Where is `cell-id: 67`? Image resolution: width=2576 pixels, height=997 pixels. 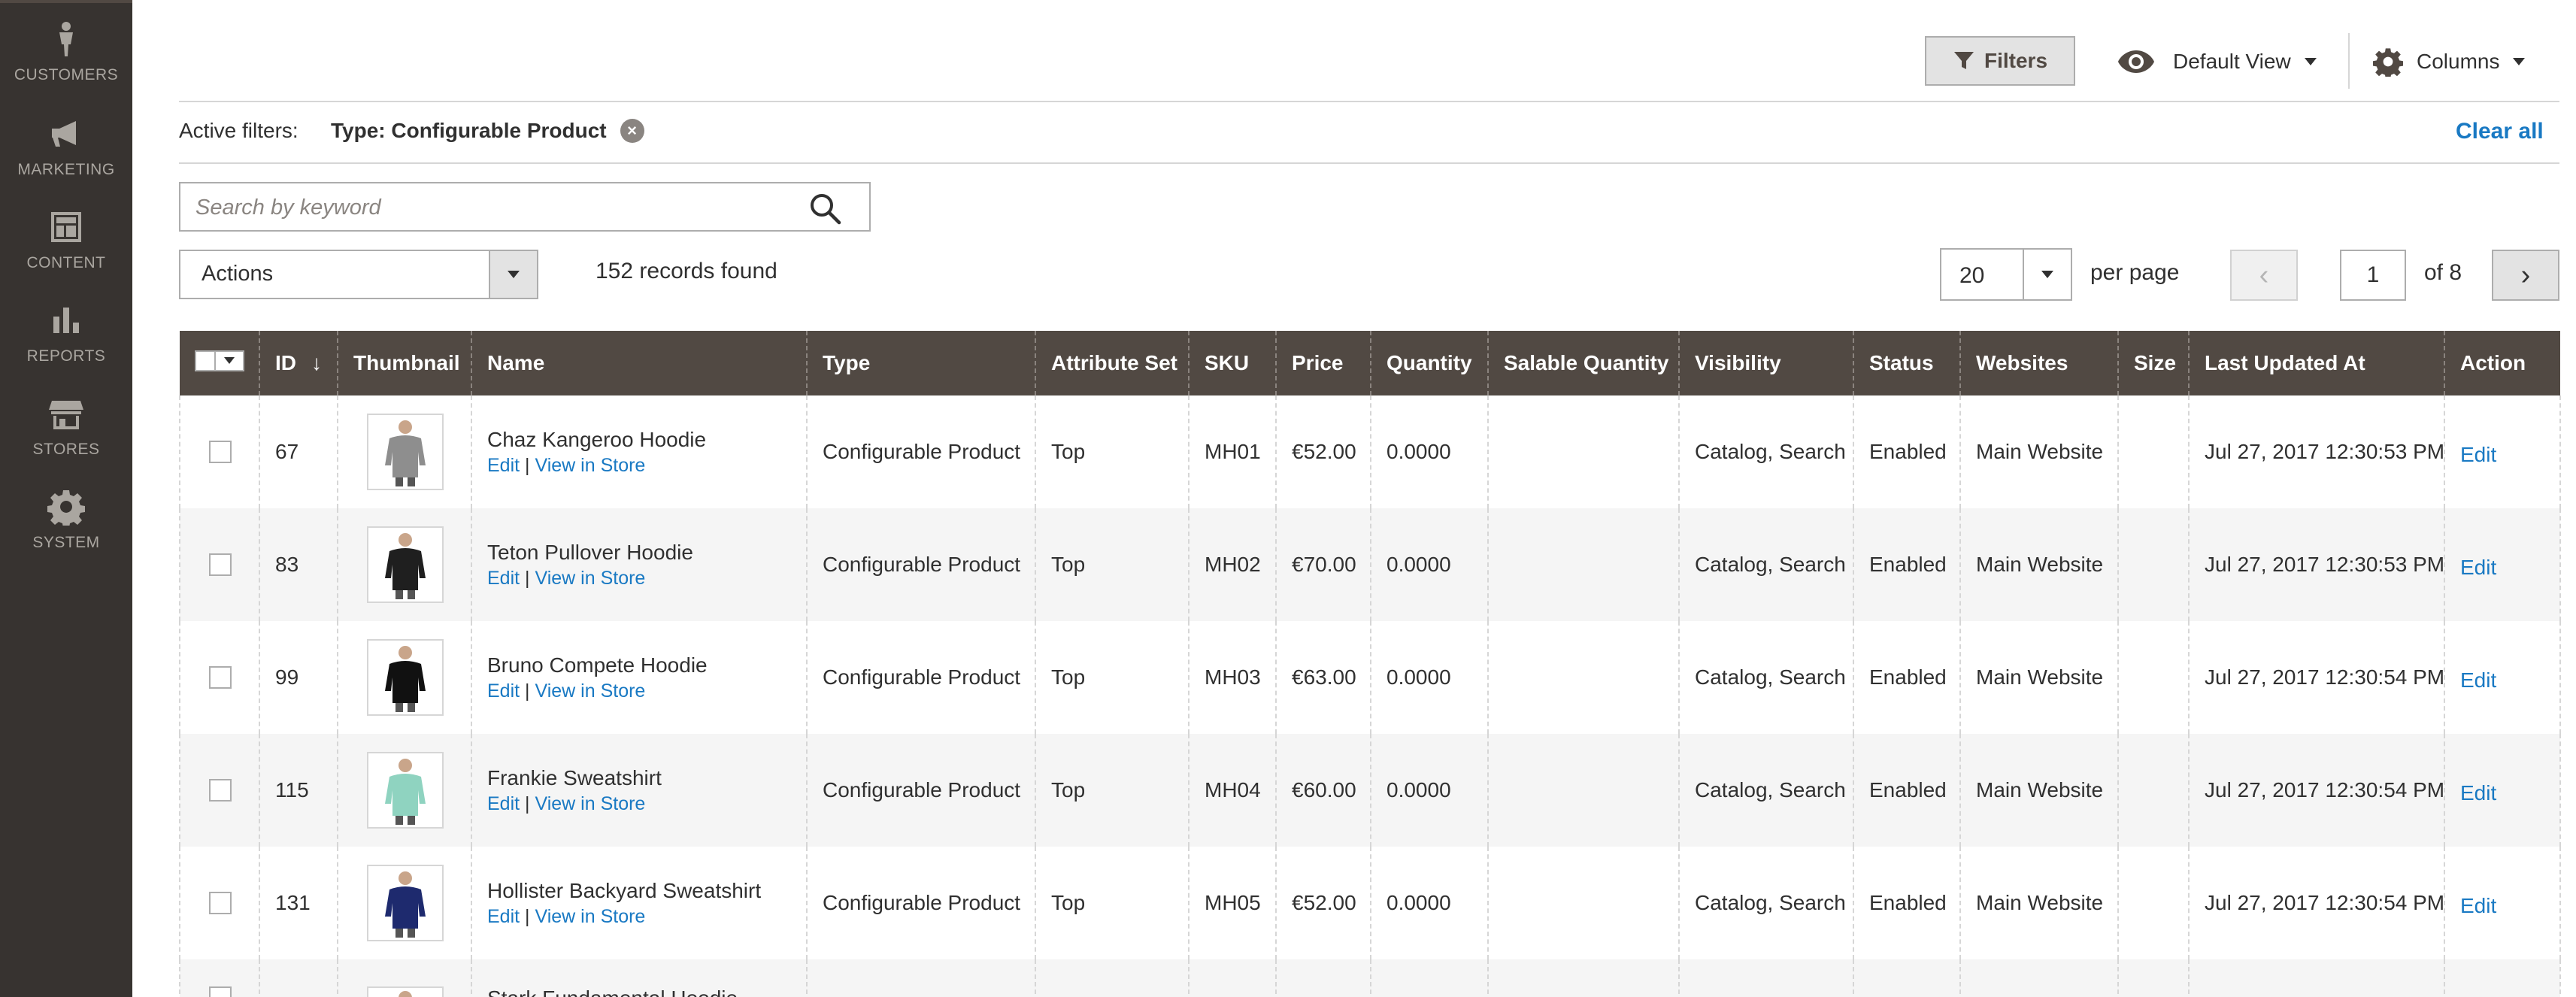
cell-id: 67 is located at coordinates (298, 451).